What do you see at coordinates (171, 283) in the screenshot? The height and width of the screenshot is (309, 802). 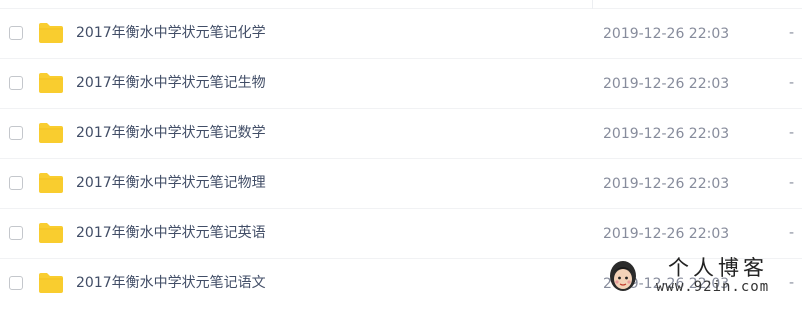 I see `file-name: 2017年衡水中学状元笔记语文` at bounding box center [171, 283].